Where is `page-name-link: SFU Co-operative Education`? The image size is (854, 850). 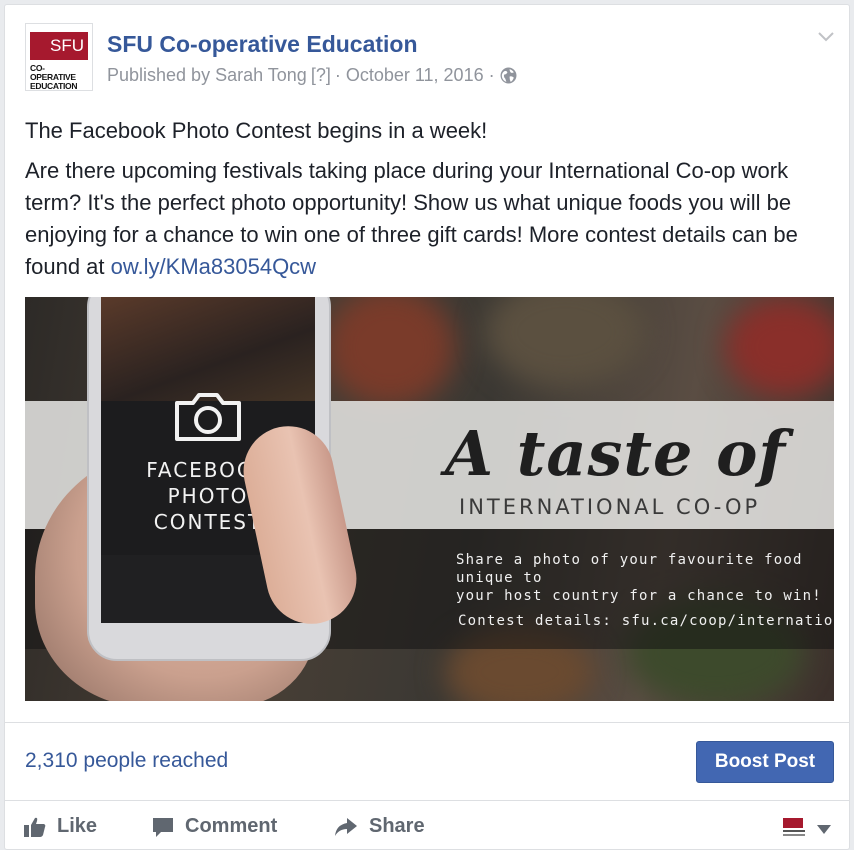 page-name-link: SFU Co-operative Education is located at coordinates (262, 44).